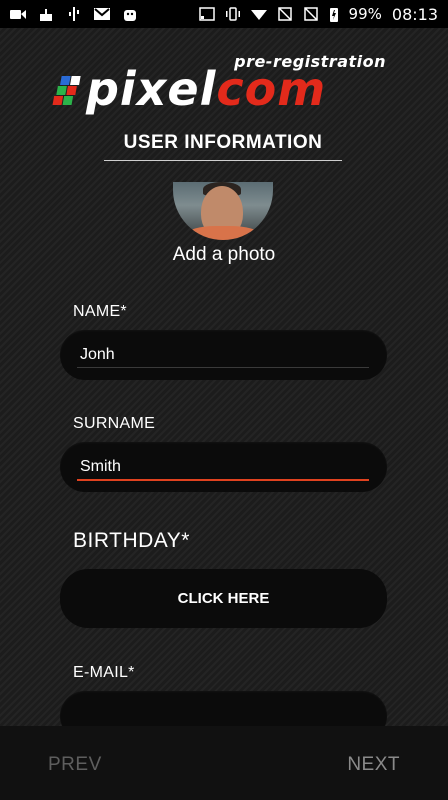  Describe the element at coordinates (223, 233) in the screenshot. I see `photo-shirt` at that location.